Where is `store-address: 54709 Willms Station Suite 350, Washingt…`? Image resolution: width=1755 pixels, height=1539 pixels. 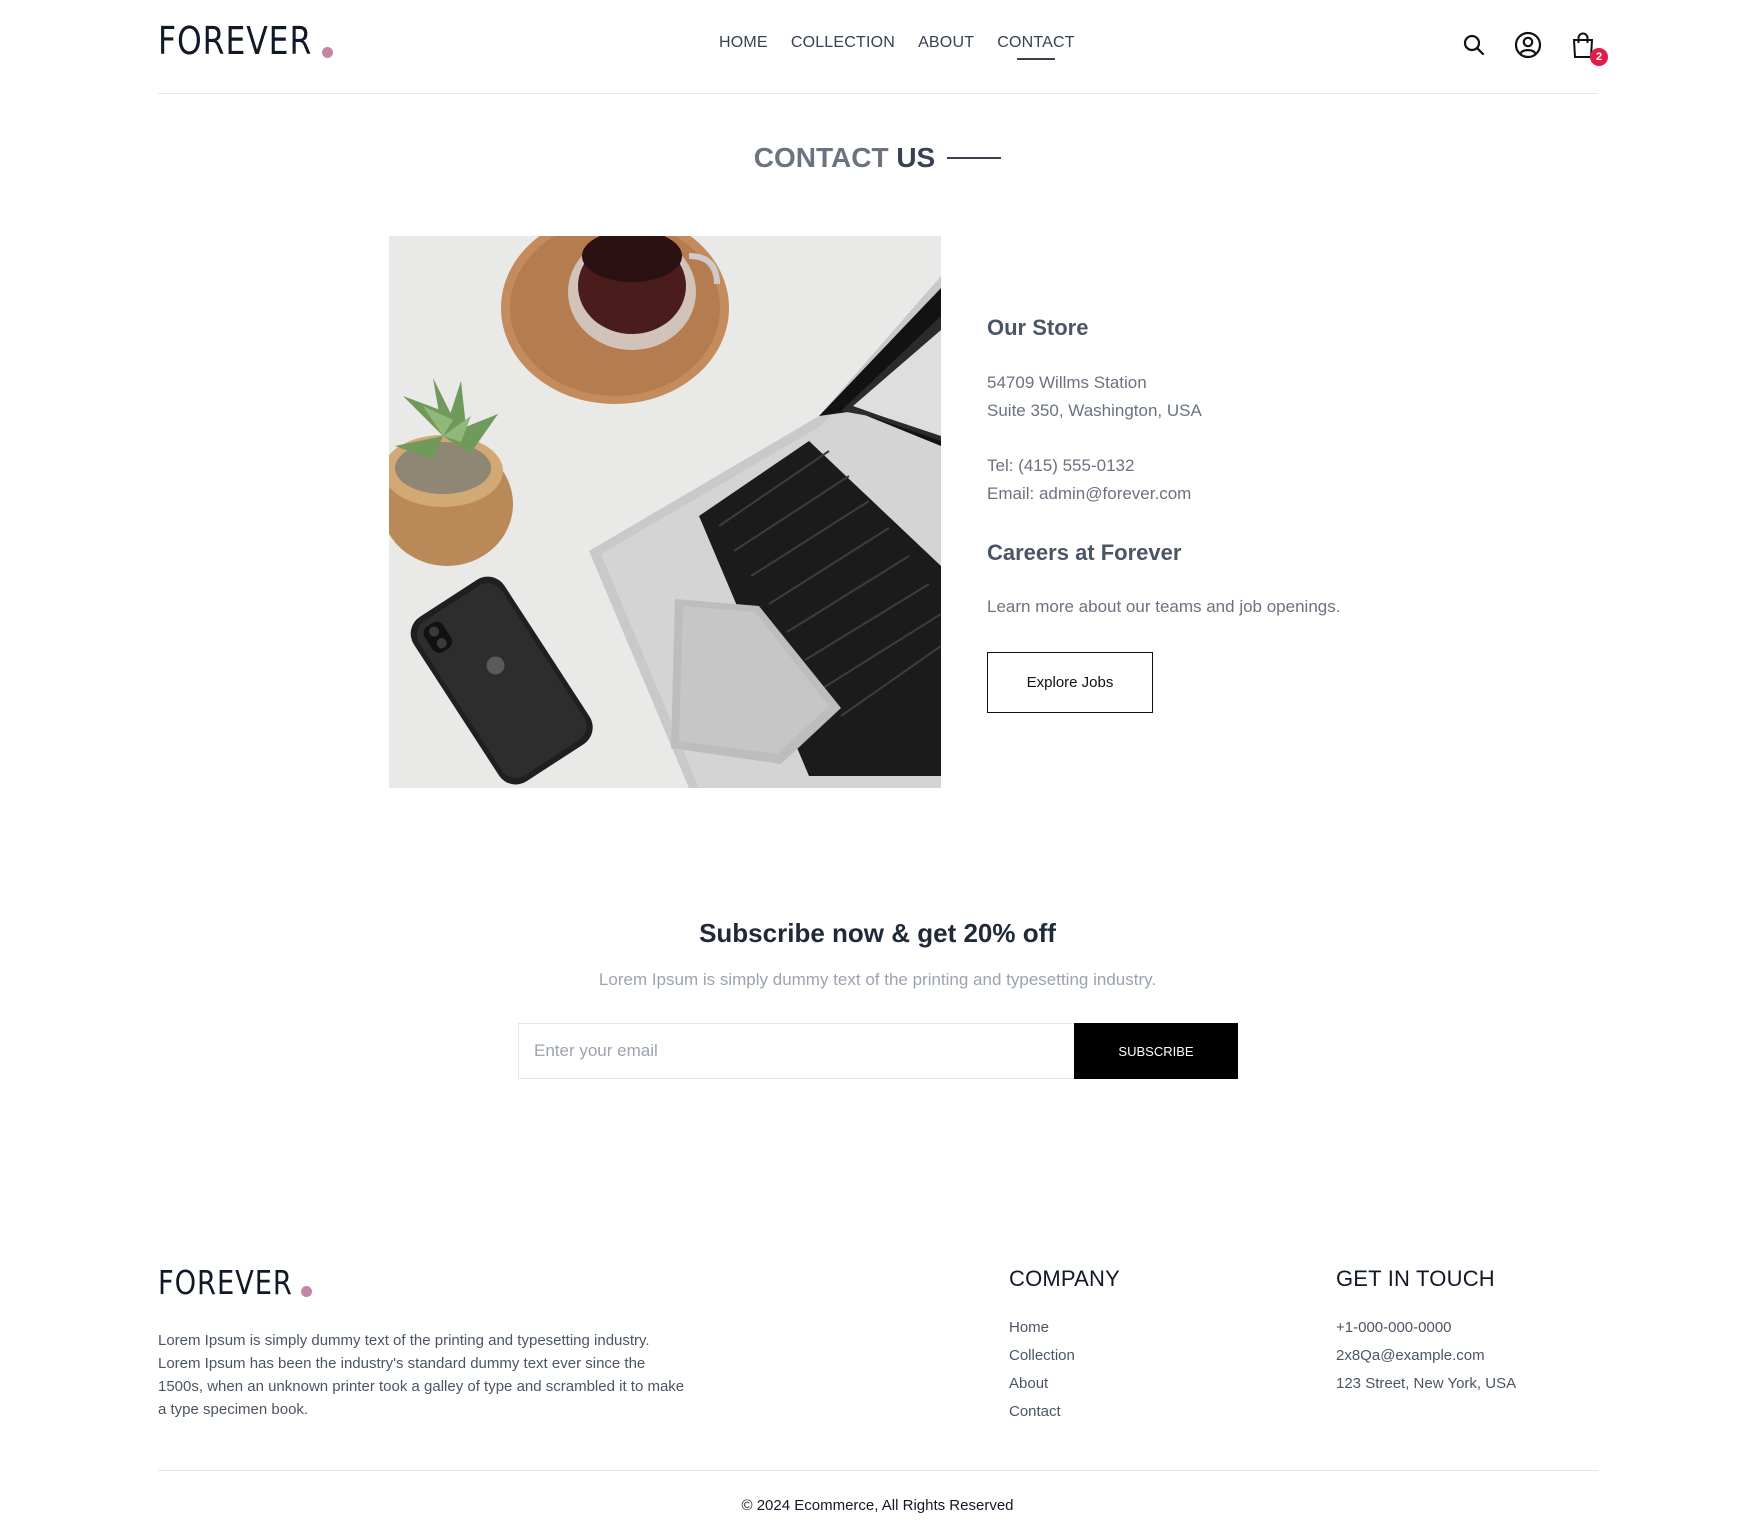
store-address: 54709 Willms Station Suite 350, Washingt… is located at coordinates (1094, 397).